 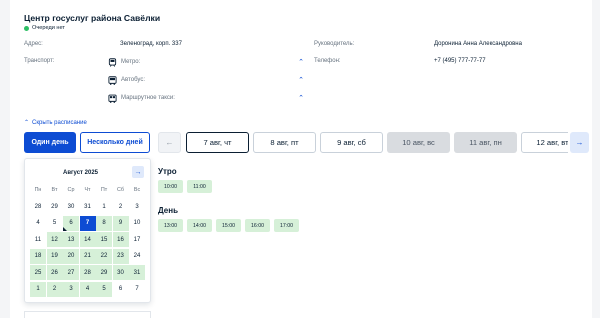 What do you see at coordinates (39, 61) in the screenshot?
I see `transport-label: Транспорт:` at bounding box center [39, 61].